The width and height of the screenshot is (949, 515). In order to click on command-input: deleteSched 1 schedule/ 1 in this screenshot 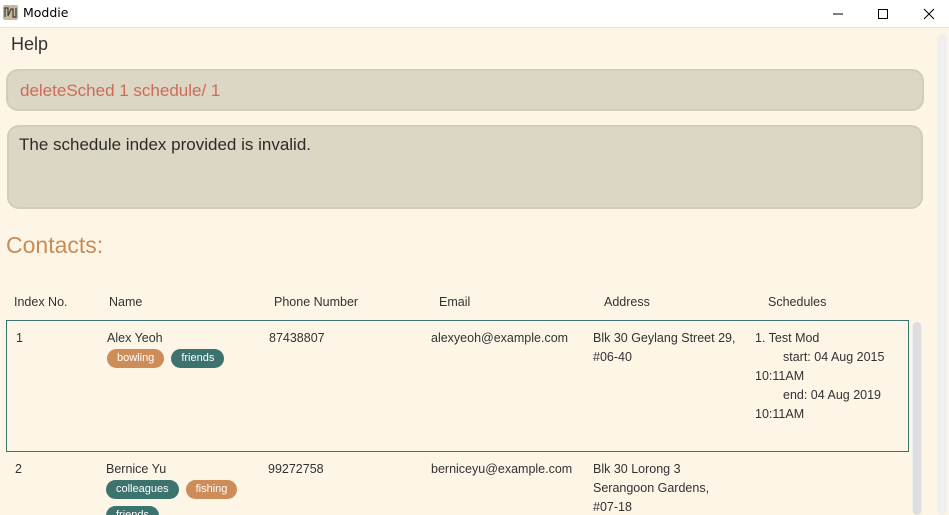, I will do `click(465, 90)`.